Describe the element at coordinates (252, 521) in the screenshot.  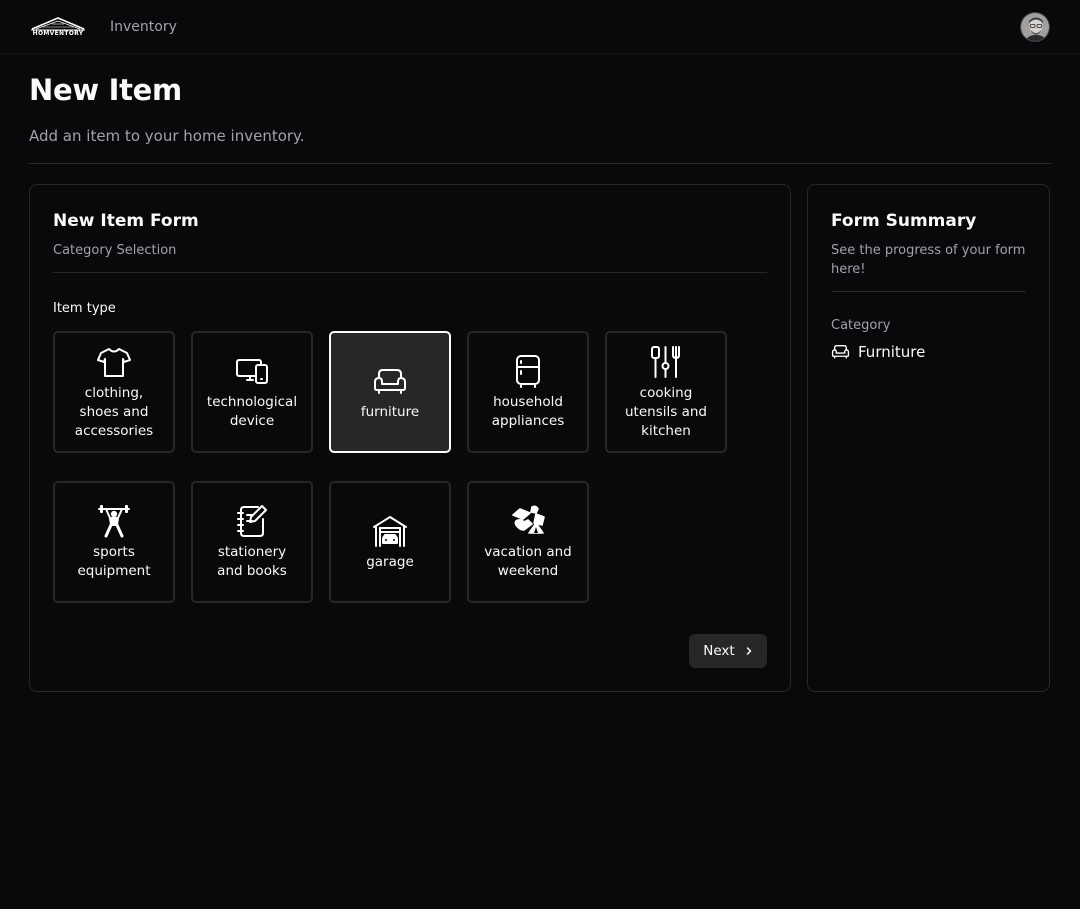
I see `notebook-icon` at that location.